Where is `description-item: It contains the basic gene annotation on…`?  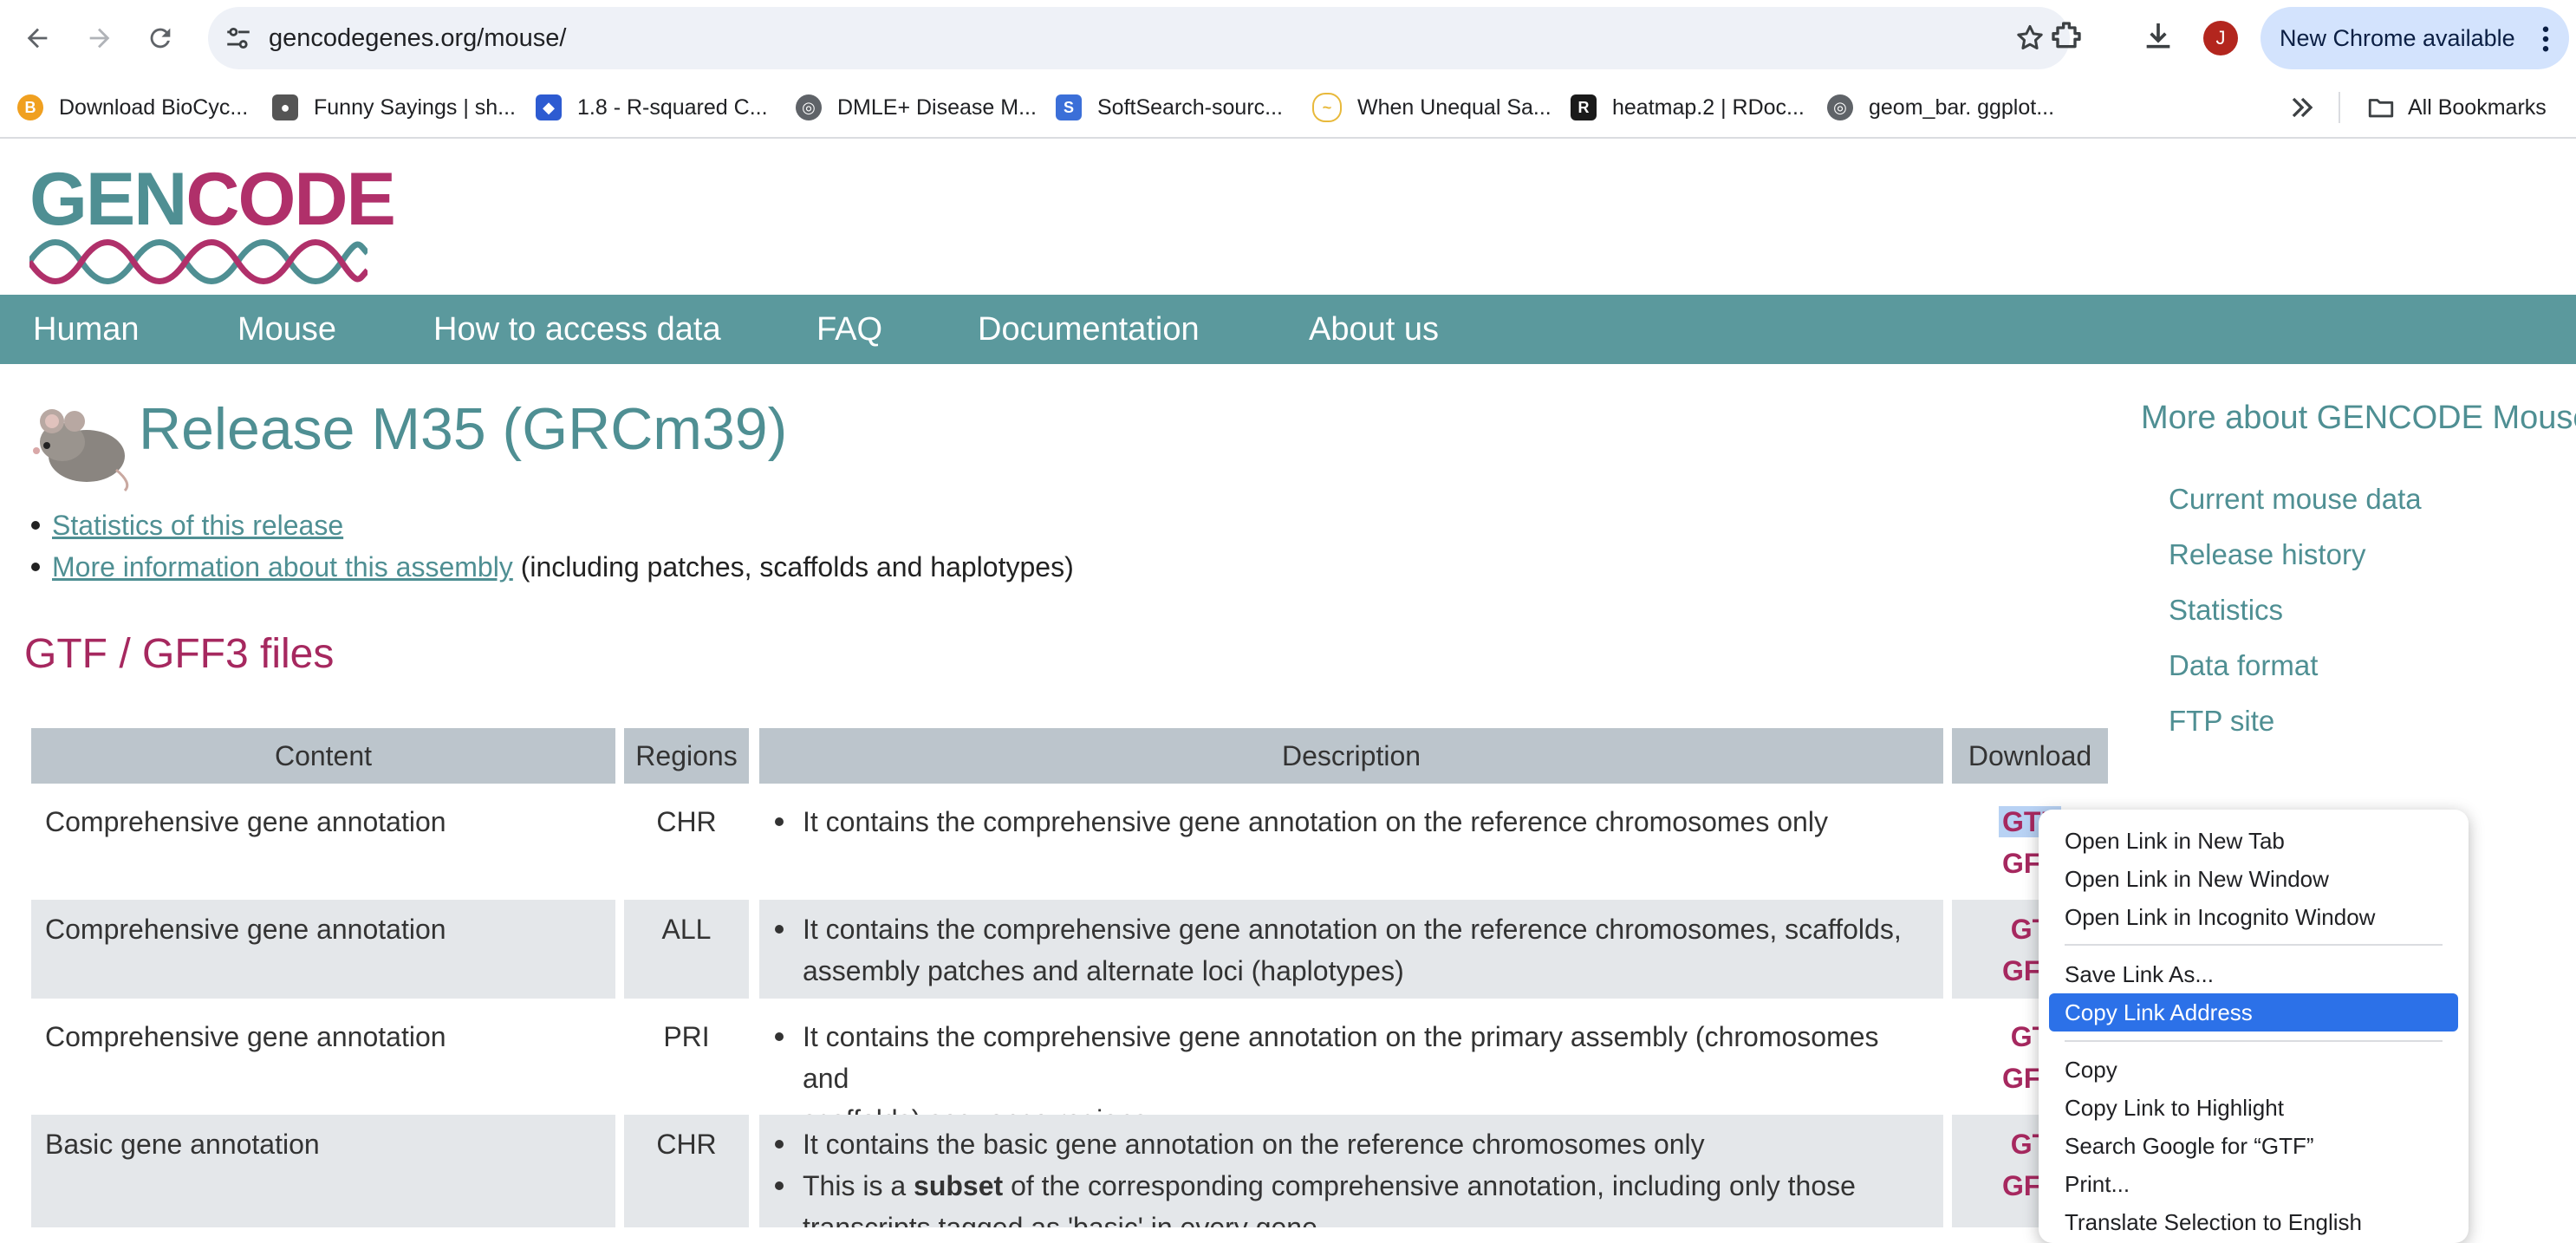 description-item: It contains the basic gene annotation on… is located at coordinates (1350, 1144).